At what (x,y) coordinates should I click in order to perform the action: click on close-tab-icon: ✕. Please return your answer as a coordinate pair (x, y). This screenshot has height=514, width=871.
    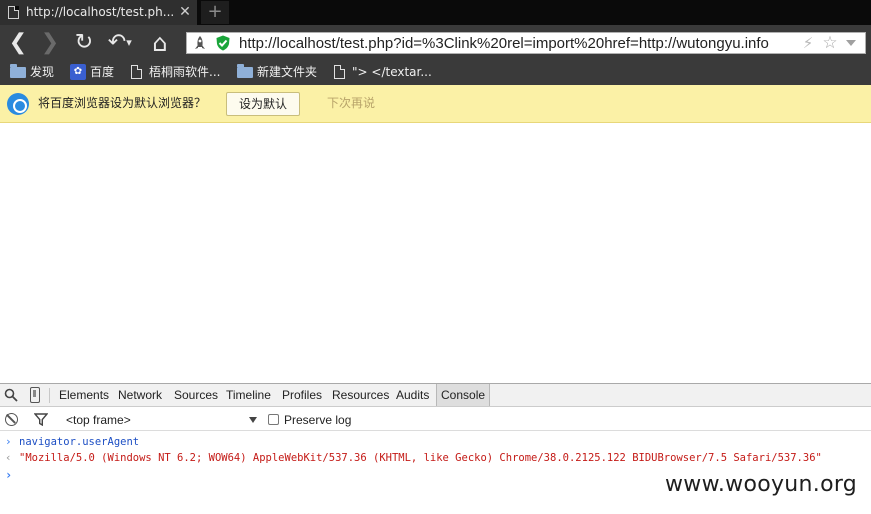
    Looking at the image, I should click on (185, 12).